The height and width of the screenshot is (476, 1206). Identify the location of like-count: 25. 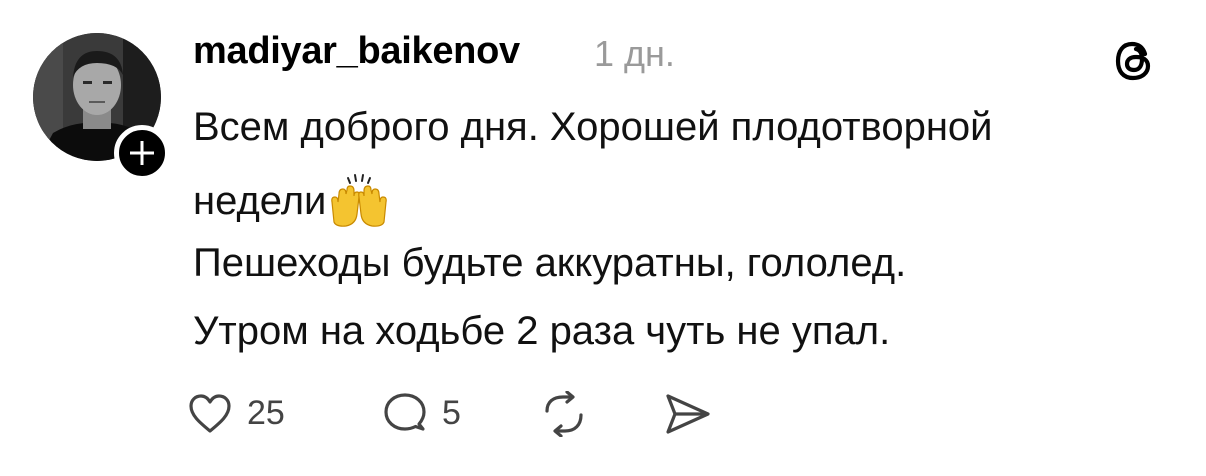
(266, 413).